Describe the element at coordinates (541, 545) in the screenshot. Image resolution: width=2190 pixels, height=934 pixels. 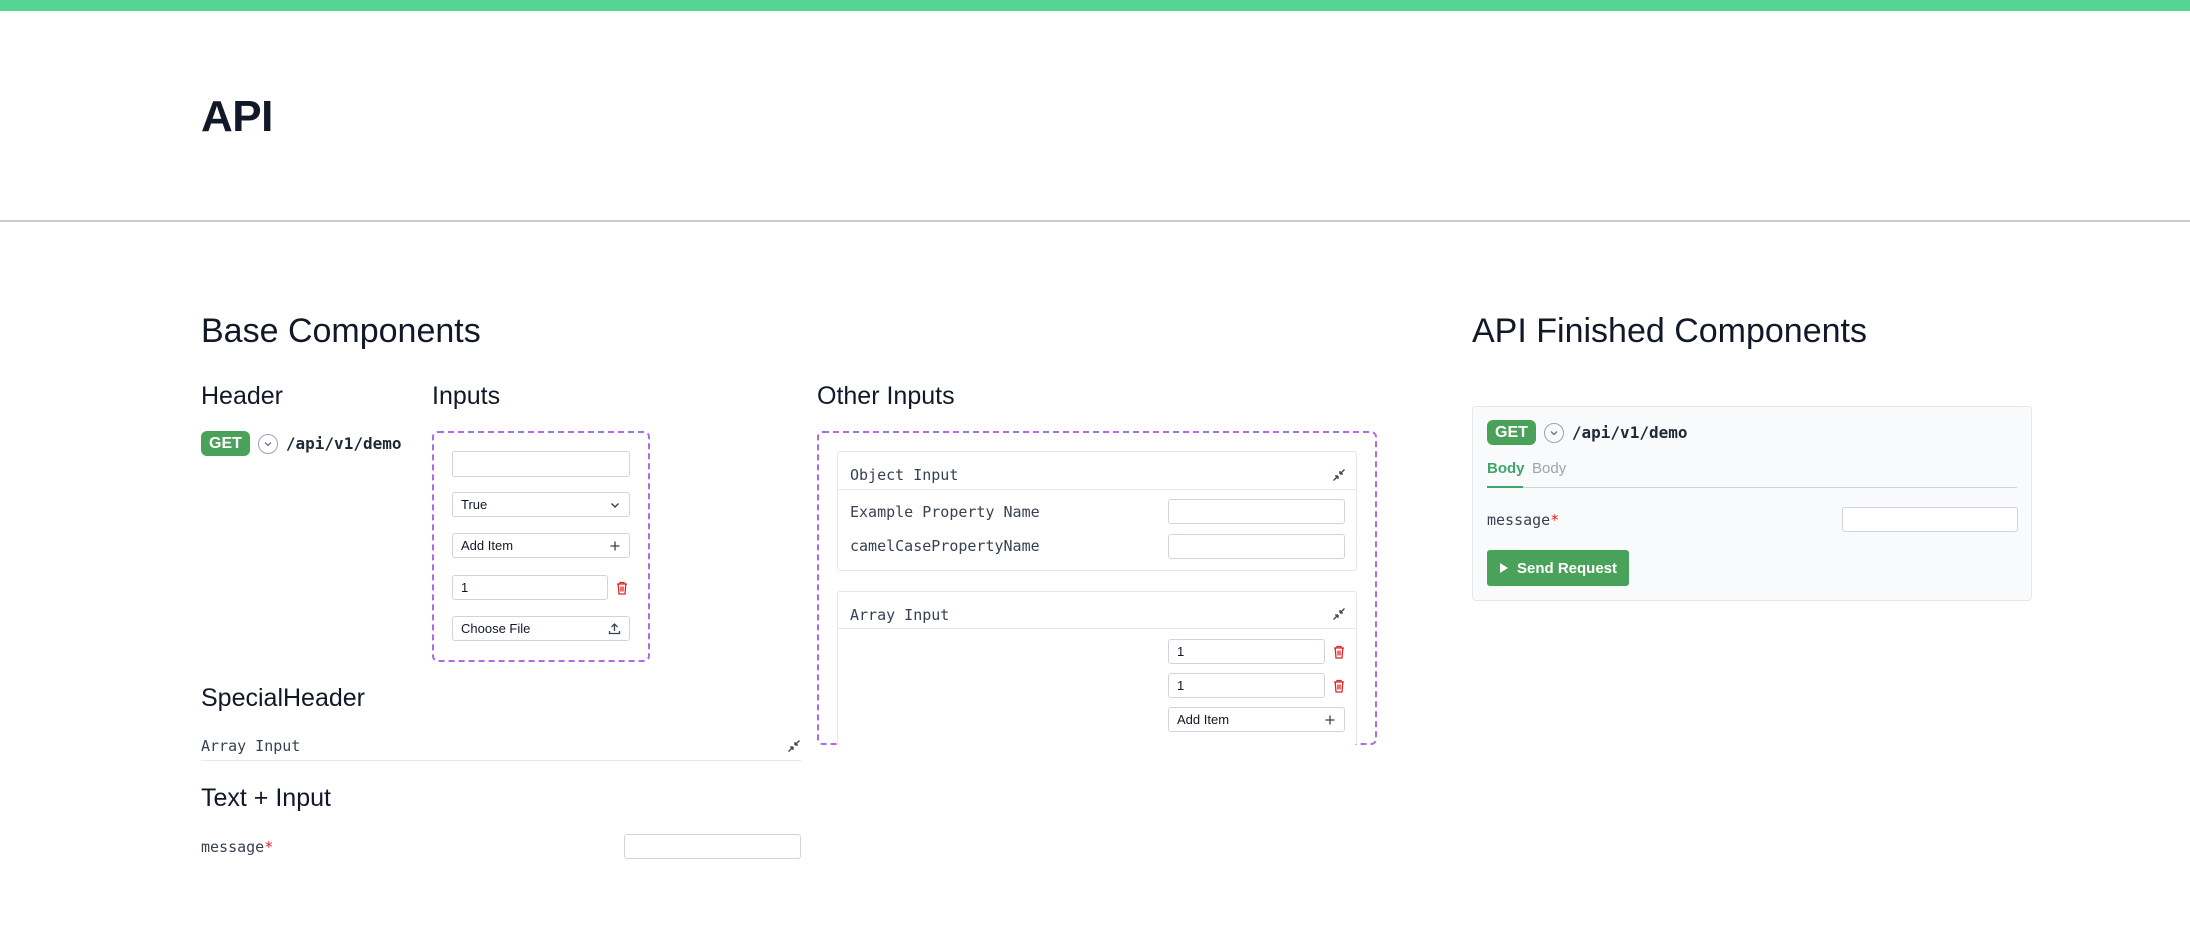
I see `add-item-button: Add Item` at that location.